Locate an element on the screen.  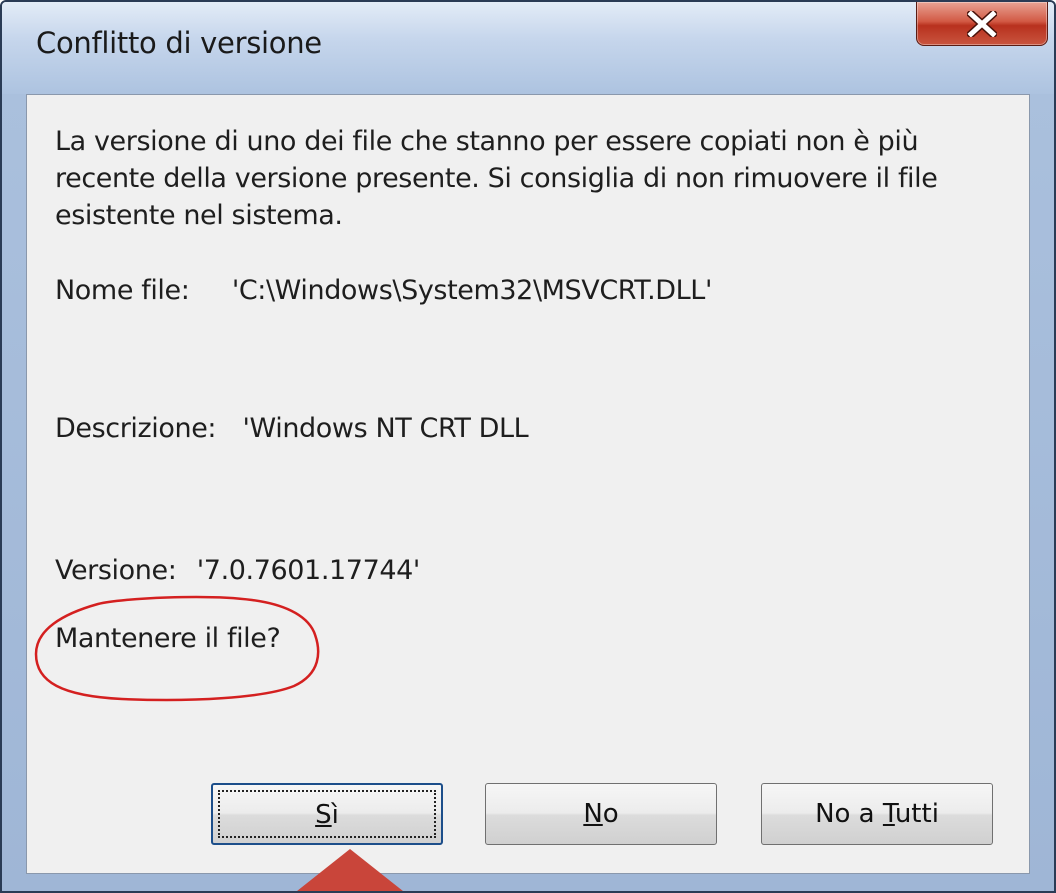
no-to-all-label-post: utti is located at coordinates (916, 814).